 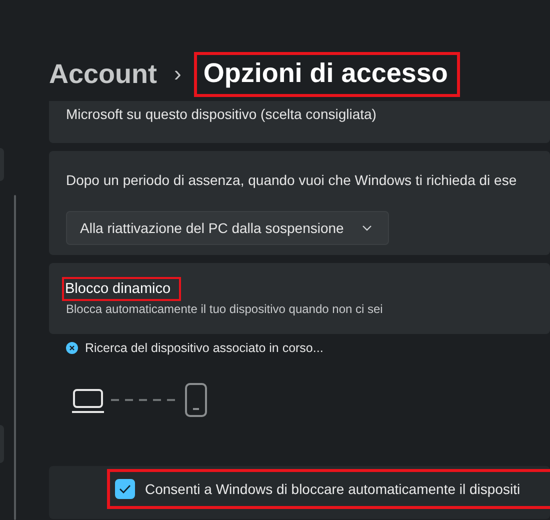 I want to click on section-title: Blocco dinamico, so click(x=121, y=289).